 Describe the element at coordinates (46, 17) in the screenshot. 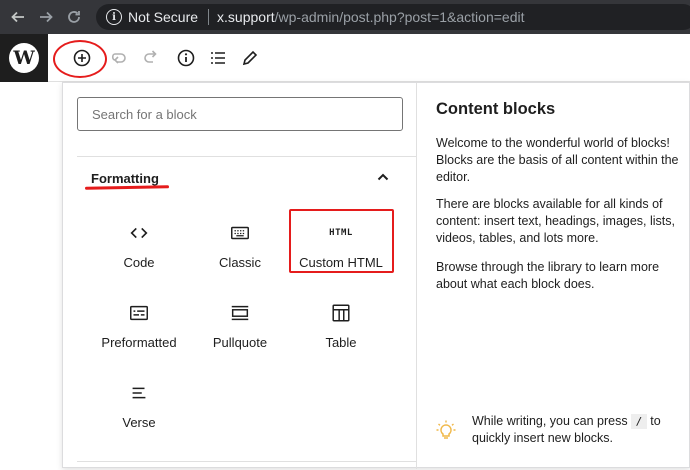

I see `forward-arrow-icon` at that location.